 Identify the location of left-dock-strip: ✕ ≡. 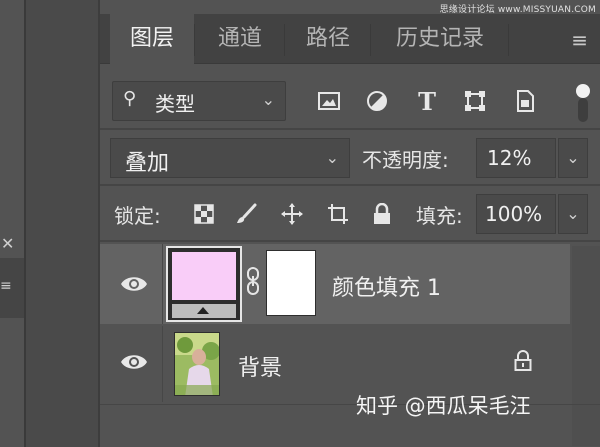
(13, 223).